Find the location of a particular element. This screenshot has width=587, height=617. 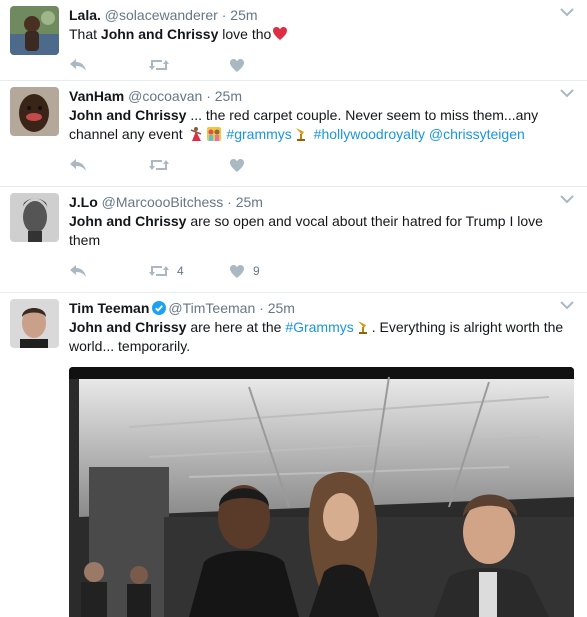

tweet-actions: 4 9 is located at coordinates (323, 271).